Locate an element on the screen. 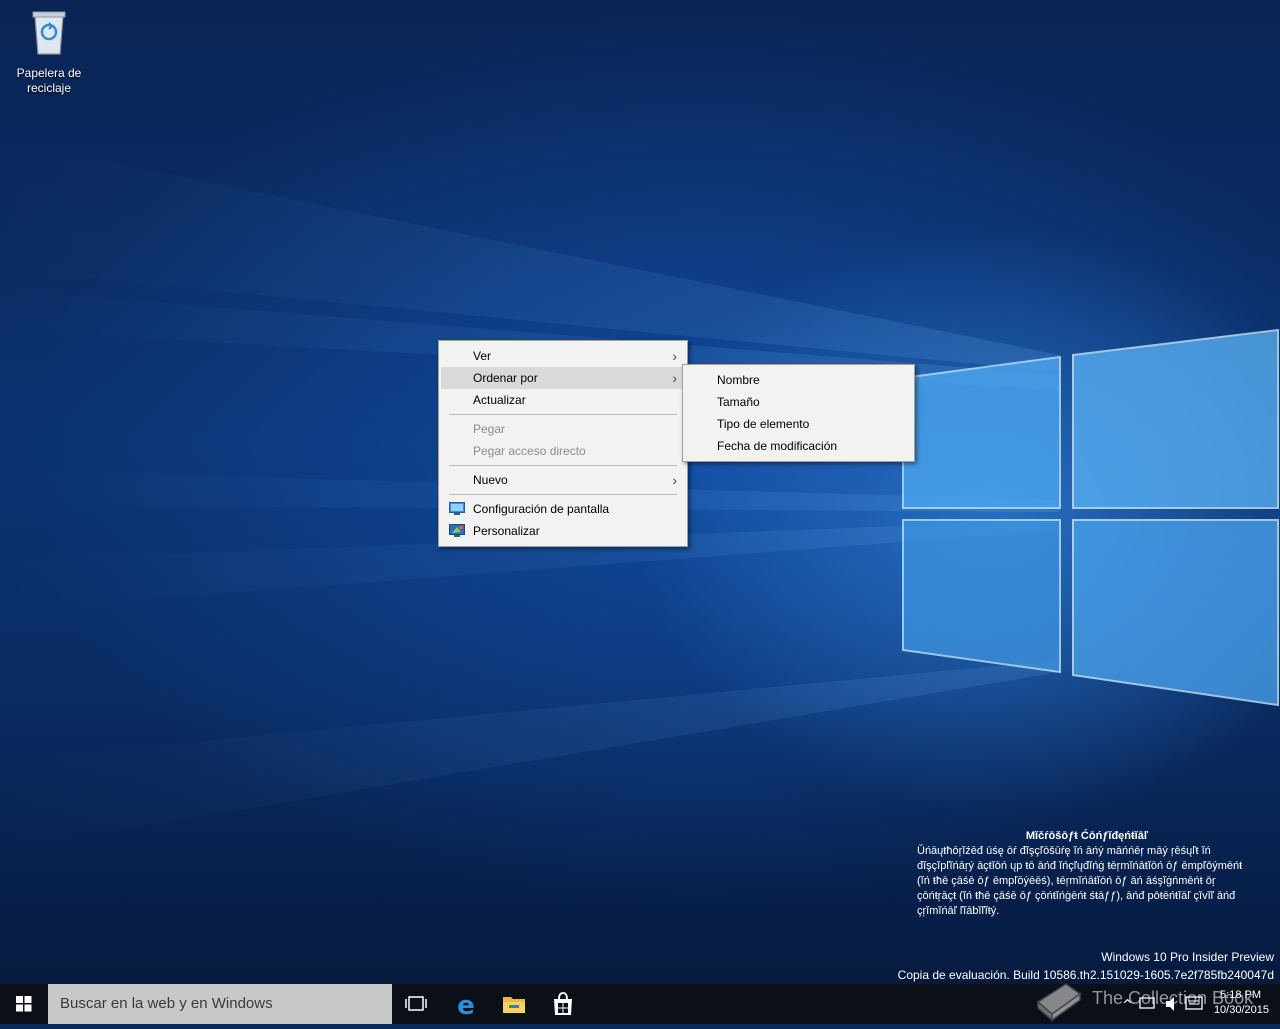 This screenshot has height=1029, width=1280. menu-item-configuracion-pantalla: Configuración de pantalla is located at coordinates (563, 509).